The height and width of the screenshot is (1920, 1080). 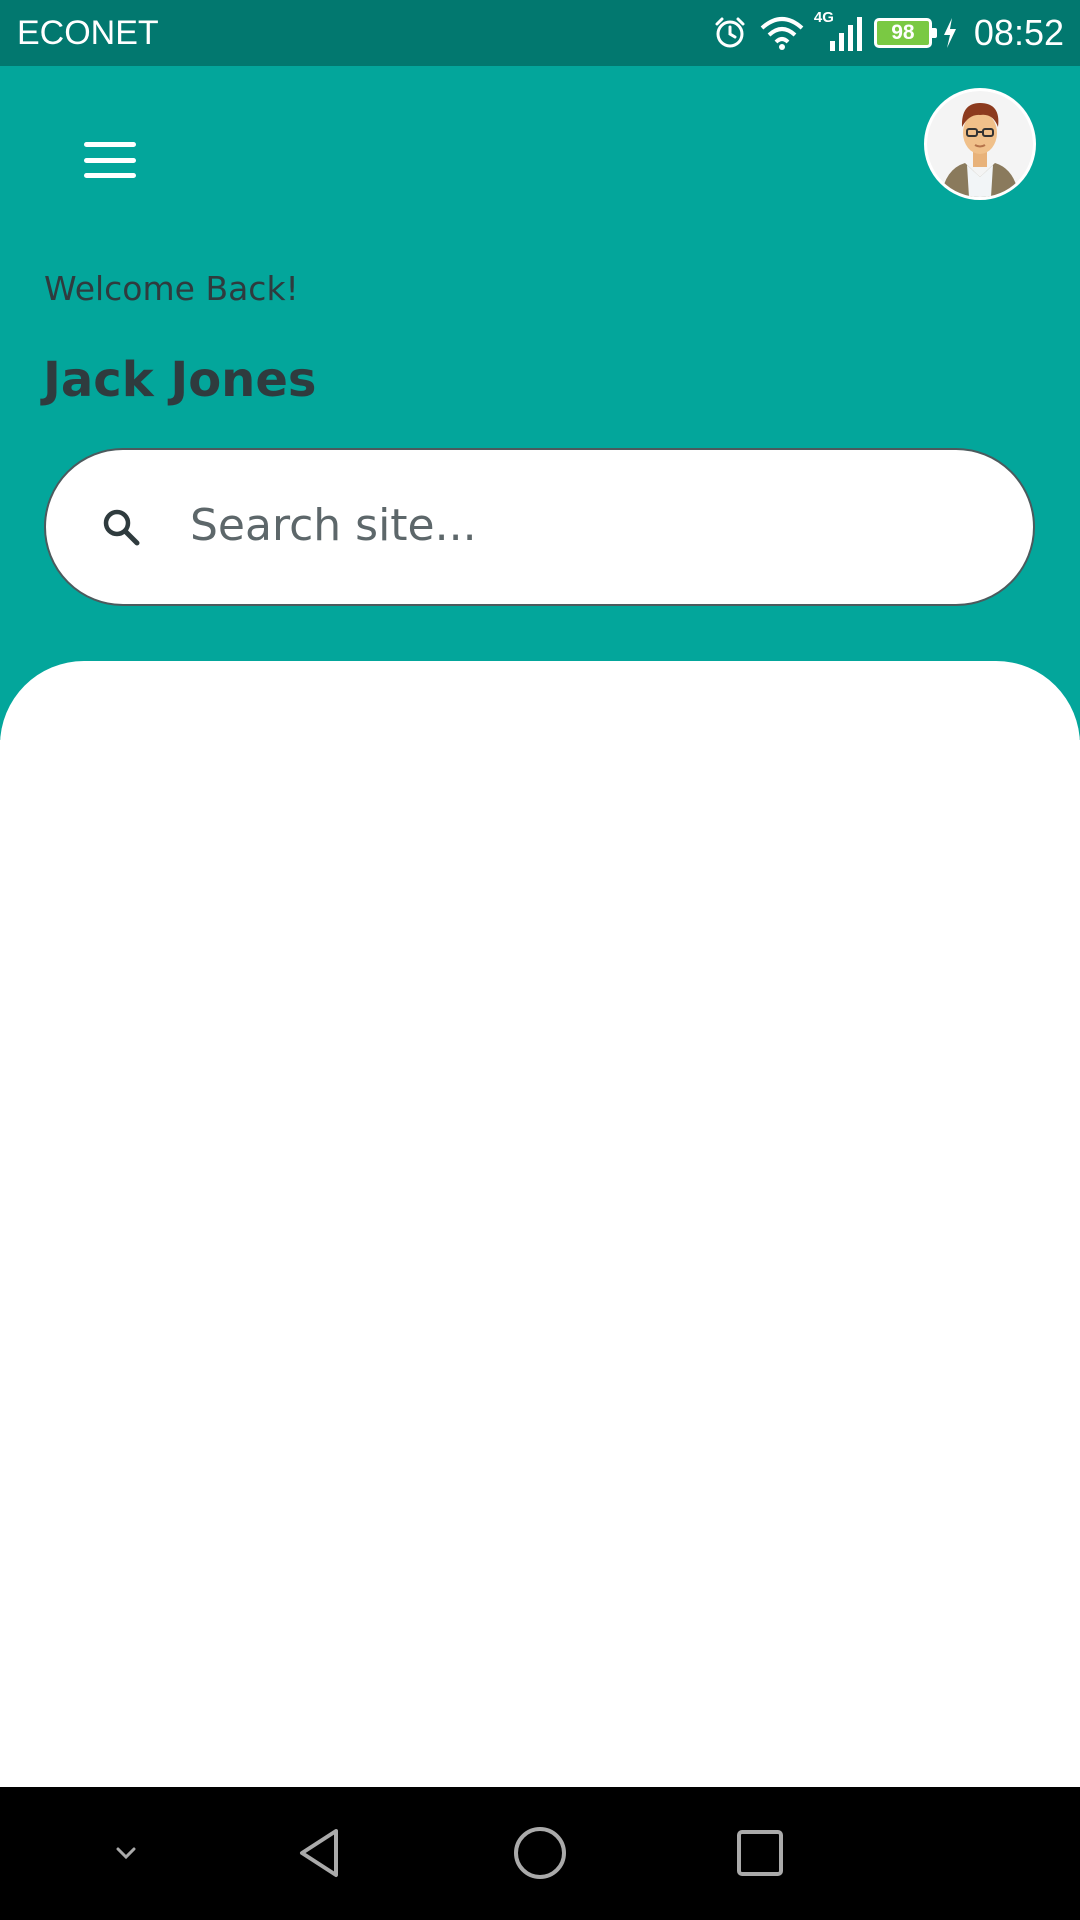 I want to click on recents-icon, so click(x=760, y=1853).